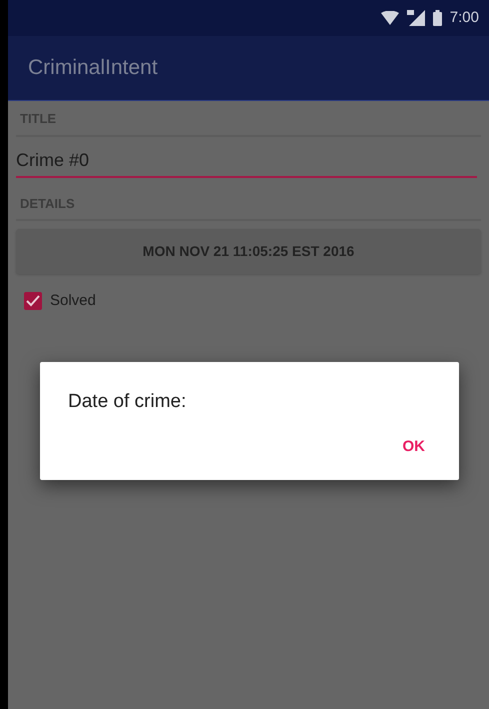 The image size is (489, 709). Describe the element at coordinates (413, 447) in the screenshot. I see `dialog-button: OK` at that location.